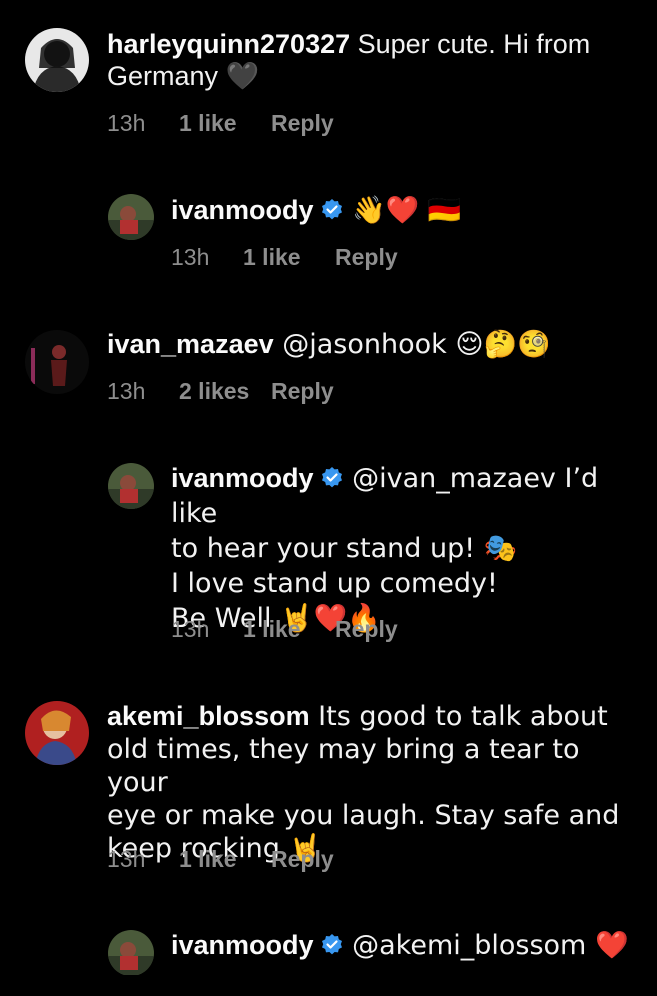 Image resolution: width=657 pixels, height=996 pixels. I want to click on likes-count: 2 likes, so click(225, 391).